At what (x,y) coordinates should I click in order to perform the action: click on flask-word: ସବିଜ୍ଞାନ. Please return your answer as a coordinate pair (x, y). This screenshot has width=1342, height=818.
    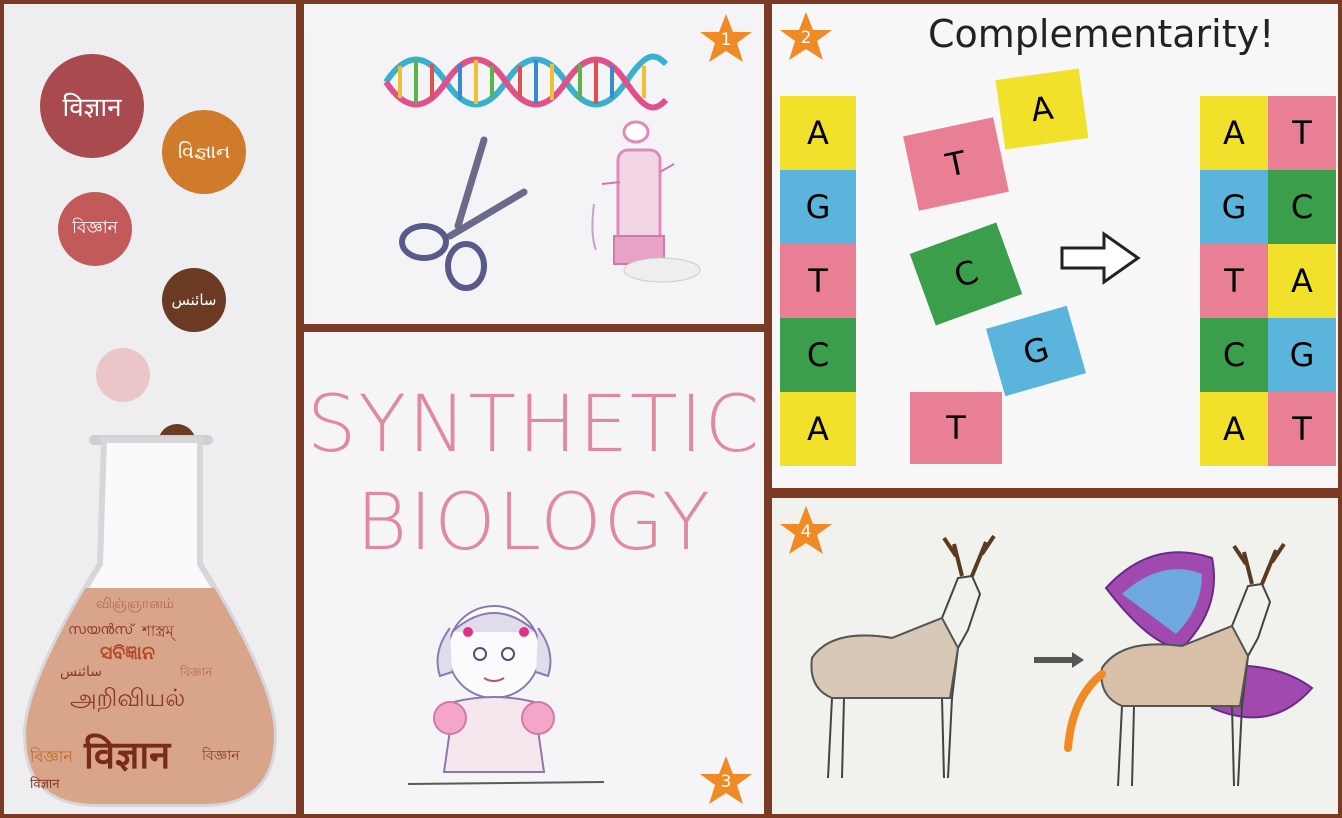
    Looking at the image, I should click on (127, 653).